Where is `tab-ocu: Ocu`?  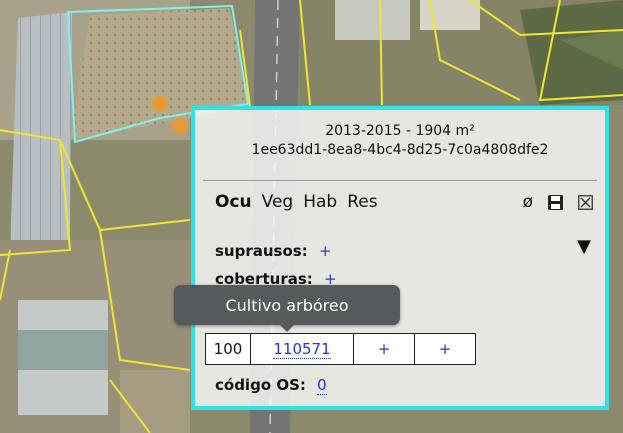
tab-ocu: Ocu is located at coordinates (233, 202).